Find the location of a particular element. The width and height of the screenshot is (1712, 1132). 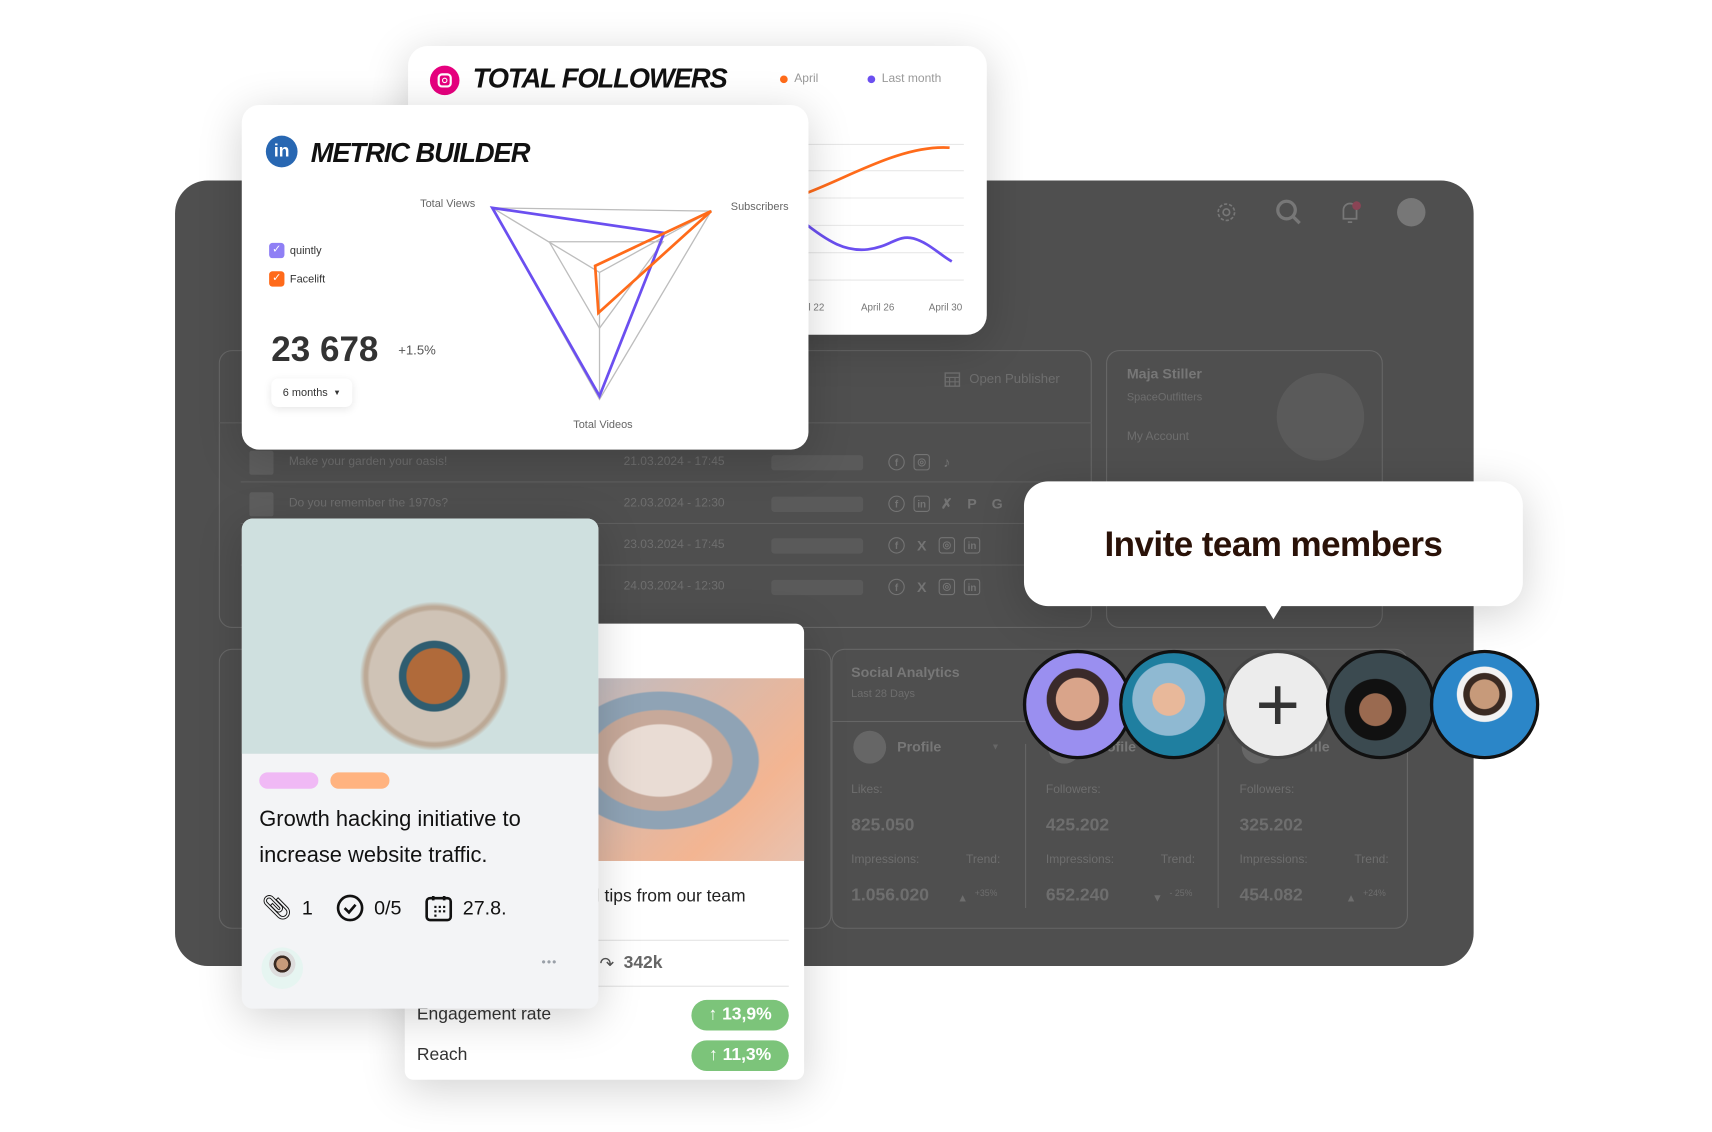

caret-down-icon: ▼ is located at coordinates (995, 747).